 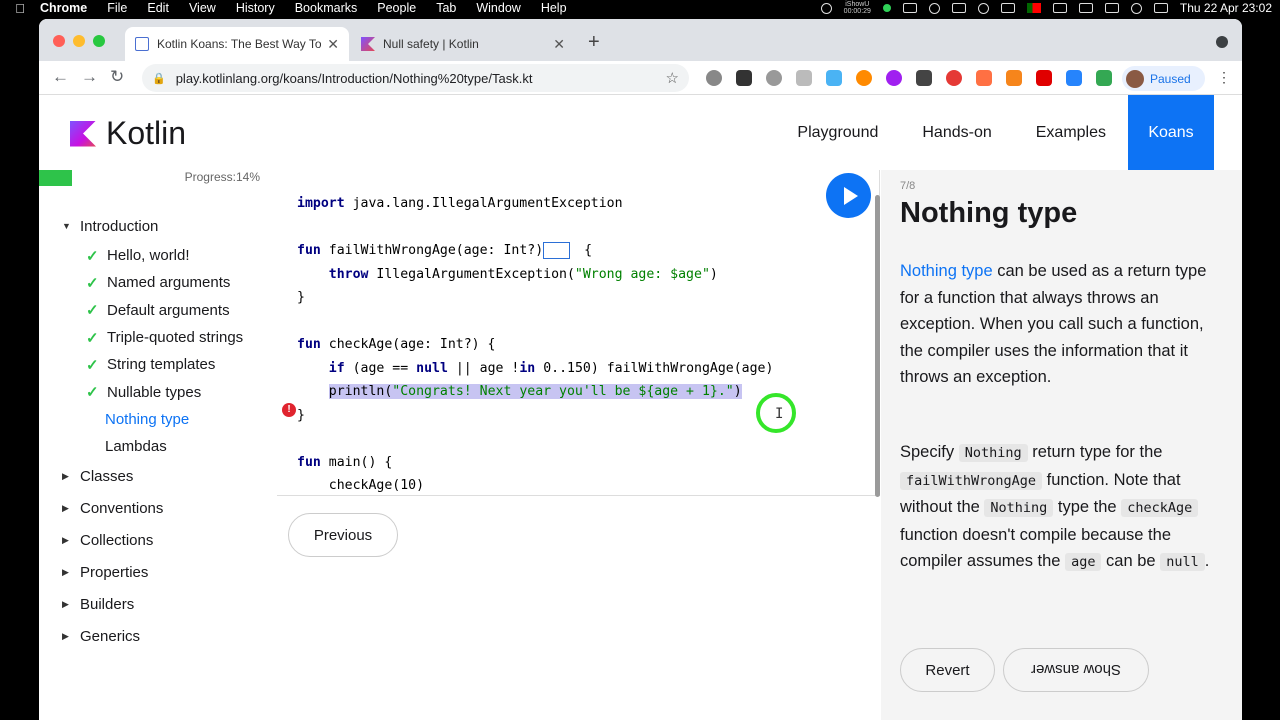 What do you see at coordinates (117, 77) in the screenshot?
I see `reload-icon: ↻` at bounding box center [117, 77].